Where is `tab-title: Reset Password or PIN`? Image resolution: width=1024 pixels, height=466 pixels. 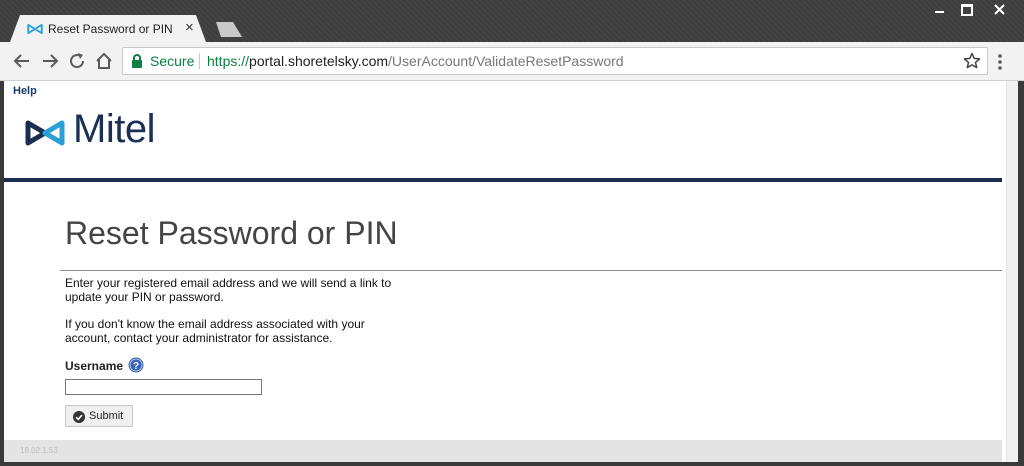 tab-title: Reset Password or PIN is located at coordinates (110, 29).